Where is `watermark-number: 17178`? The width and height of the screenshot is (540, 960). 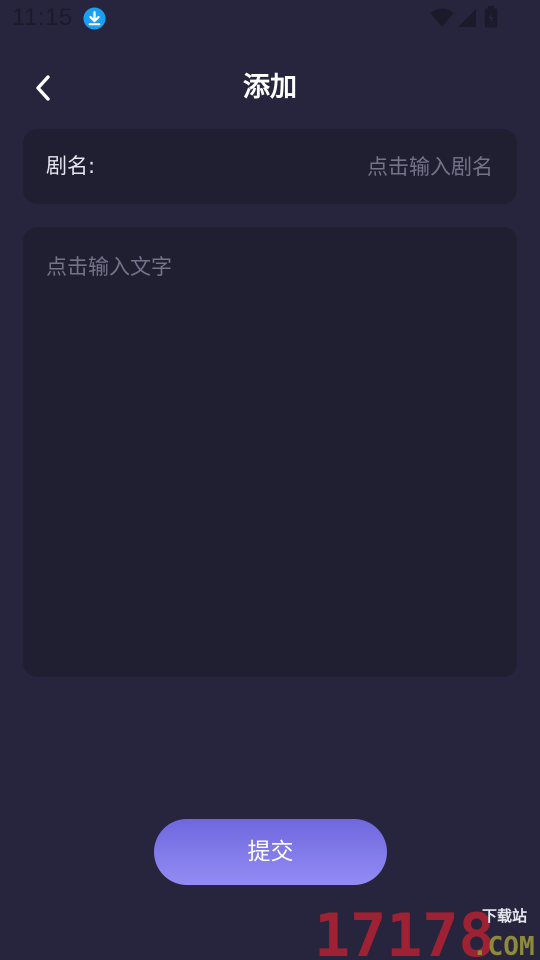 watermark-number: 17178 is located at coordinates (404, 930).